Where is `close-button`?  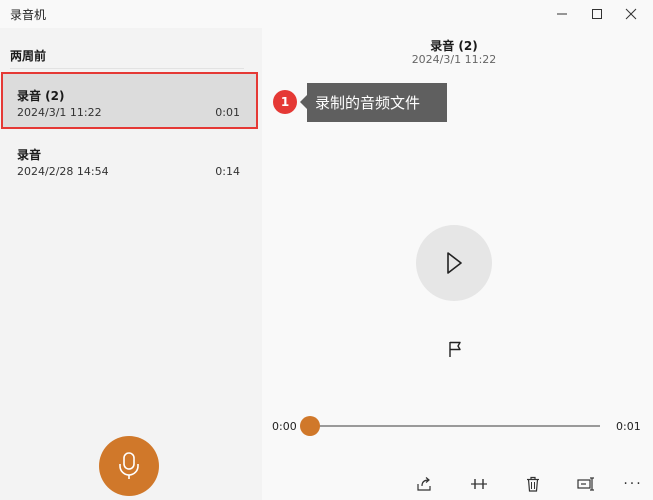 close-button is located at coordinates (631, 14).